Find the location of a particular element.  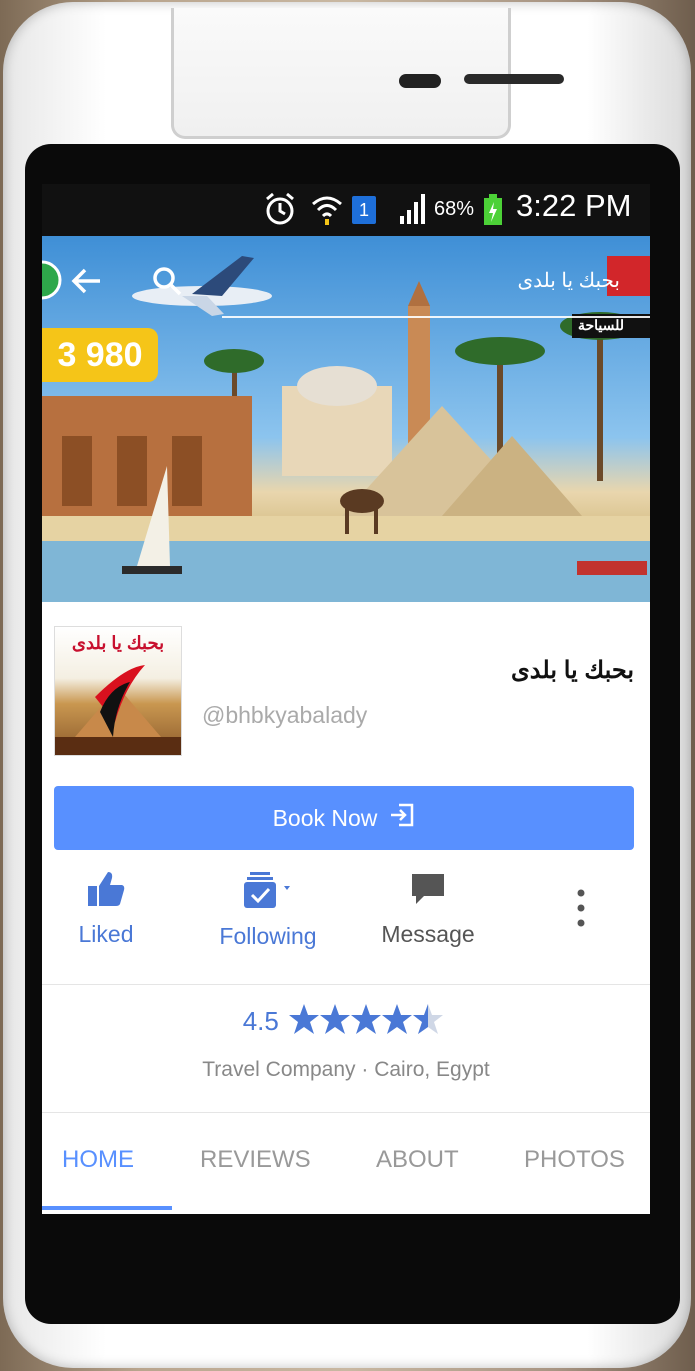

camera-lens is located at coordinates (420, 81).